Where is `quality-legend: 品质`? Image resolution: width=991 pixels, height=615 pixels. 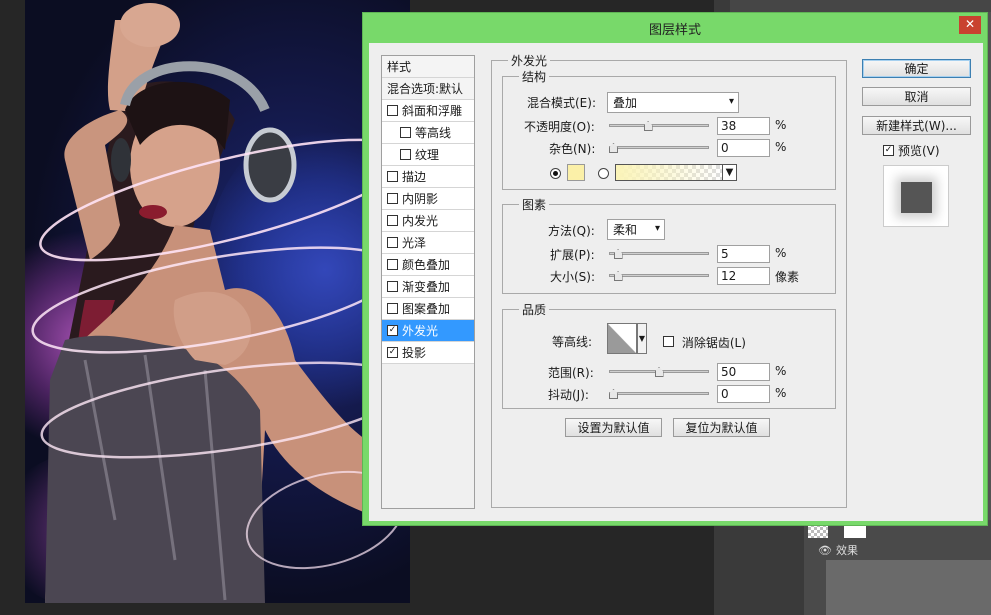
quality-legend: 品质 is located at coordinates (534, 309).